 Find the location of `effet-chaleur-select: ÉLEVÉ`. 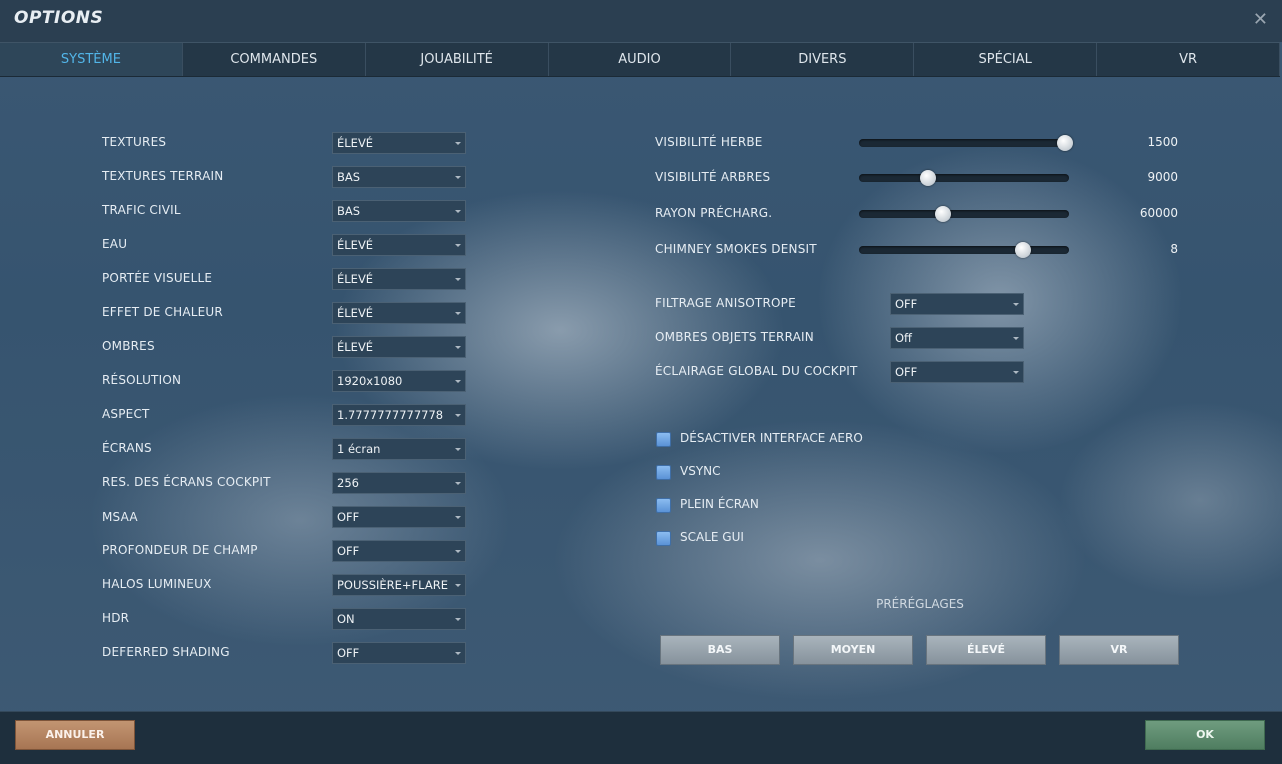

effet-chaleur-select: ÉLEVÉ is located at coordinates (399, 313).